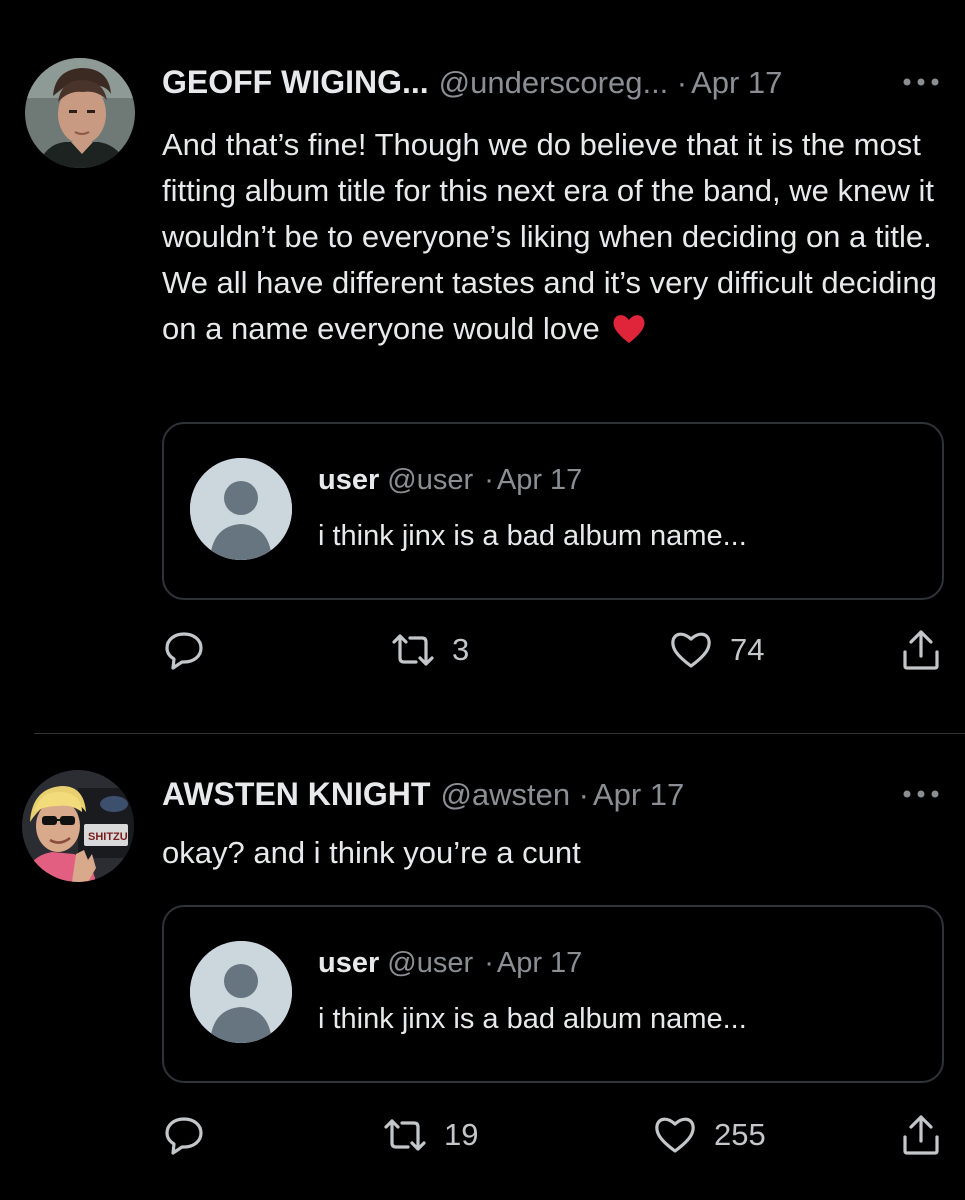  What do you see at coordinates (348, 963) in the screenshot?
I see `quoted-display-name: user` at bounding box center [348, 963].